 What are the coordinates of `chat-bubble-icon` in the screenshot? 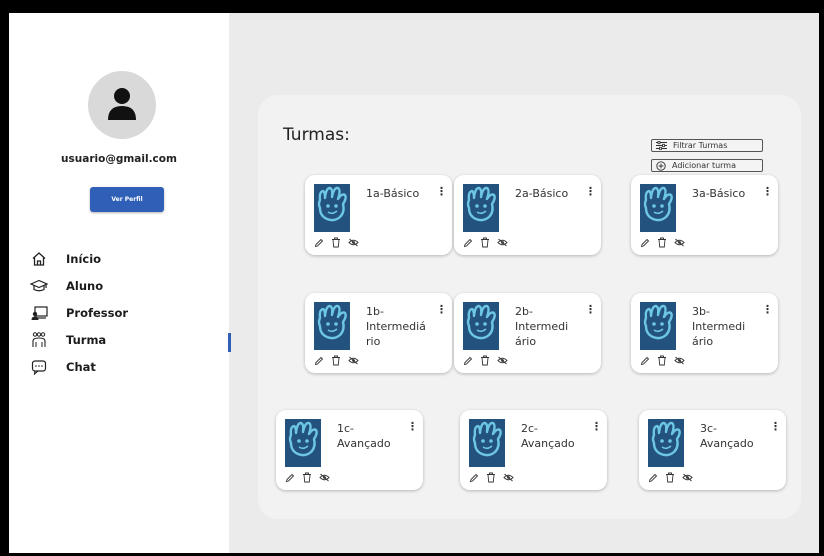 It's located at (39, 367).